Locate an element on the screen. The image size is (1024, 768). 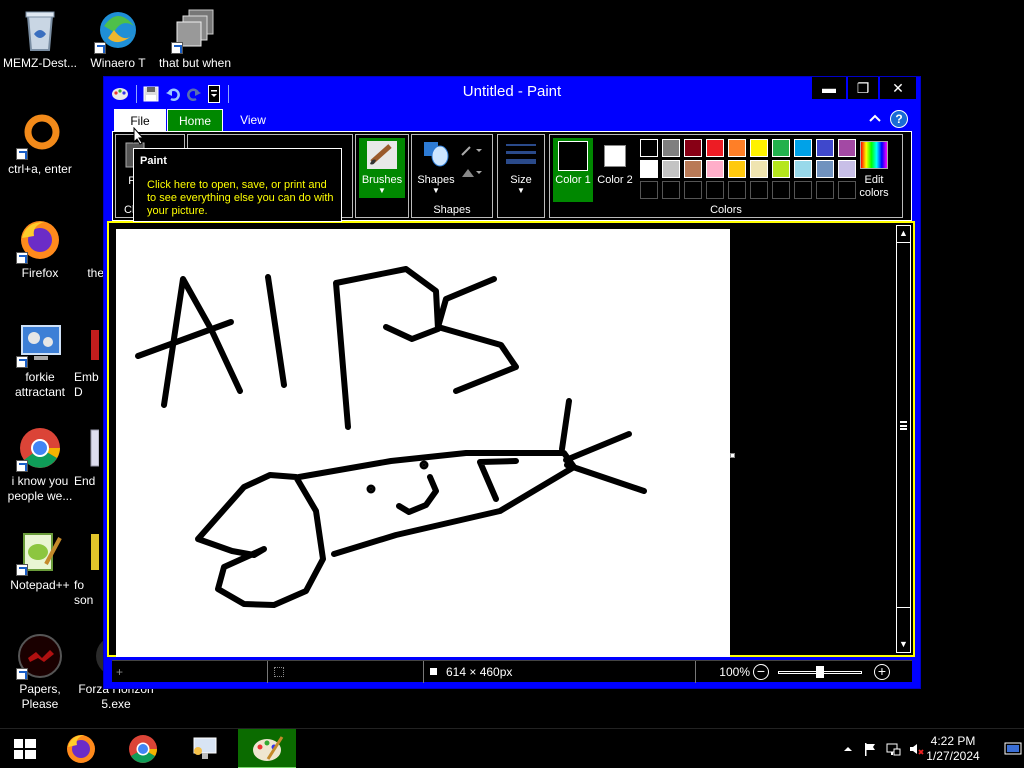
zoom-out-button: − is located at coordinates (761, 672).